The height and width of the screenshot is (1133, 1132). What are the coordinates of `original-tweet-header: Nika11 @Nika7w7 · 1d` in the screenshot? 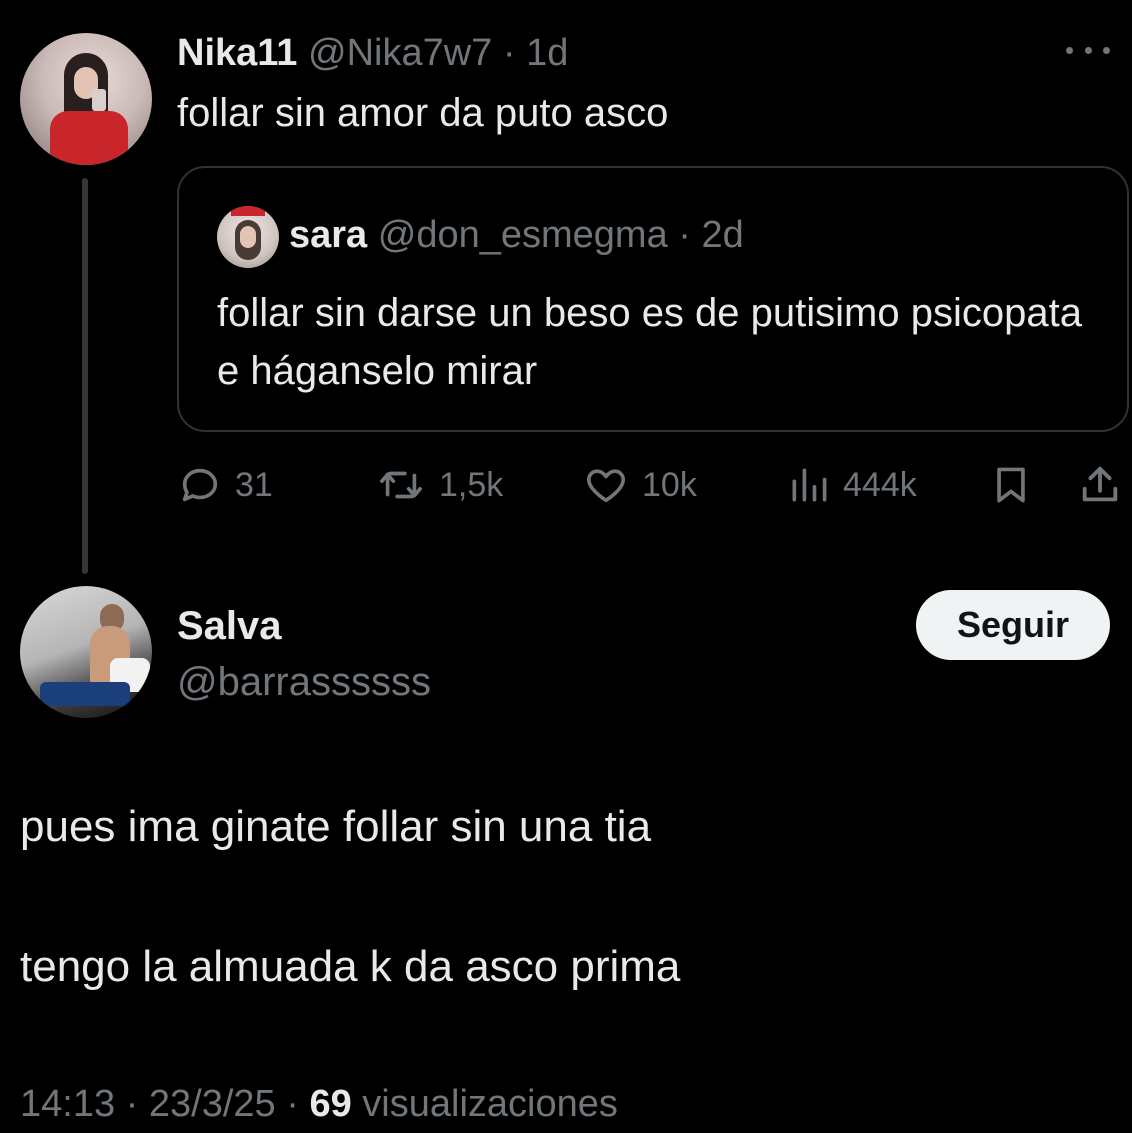 It's located at (372, 53).